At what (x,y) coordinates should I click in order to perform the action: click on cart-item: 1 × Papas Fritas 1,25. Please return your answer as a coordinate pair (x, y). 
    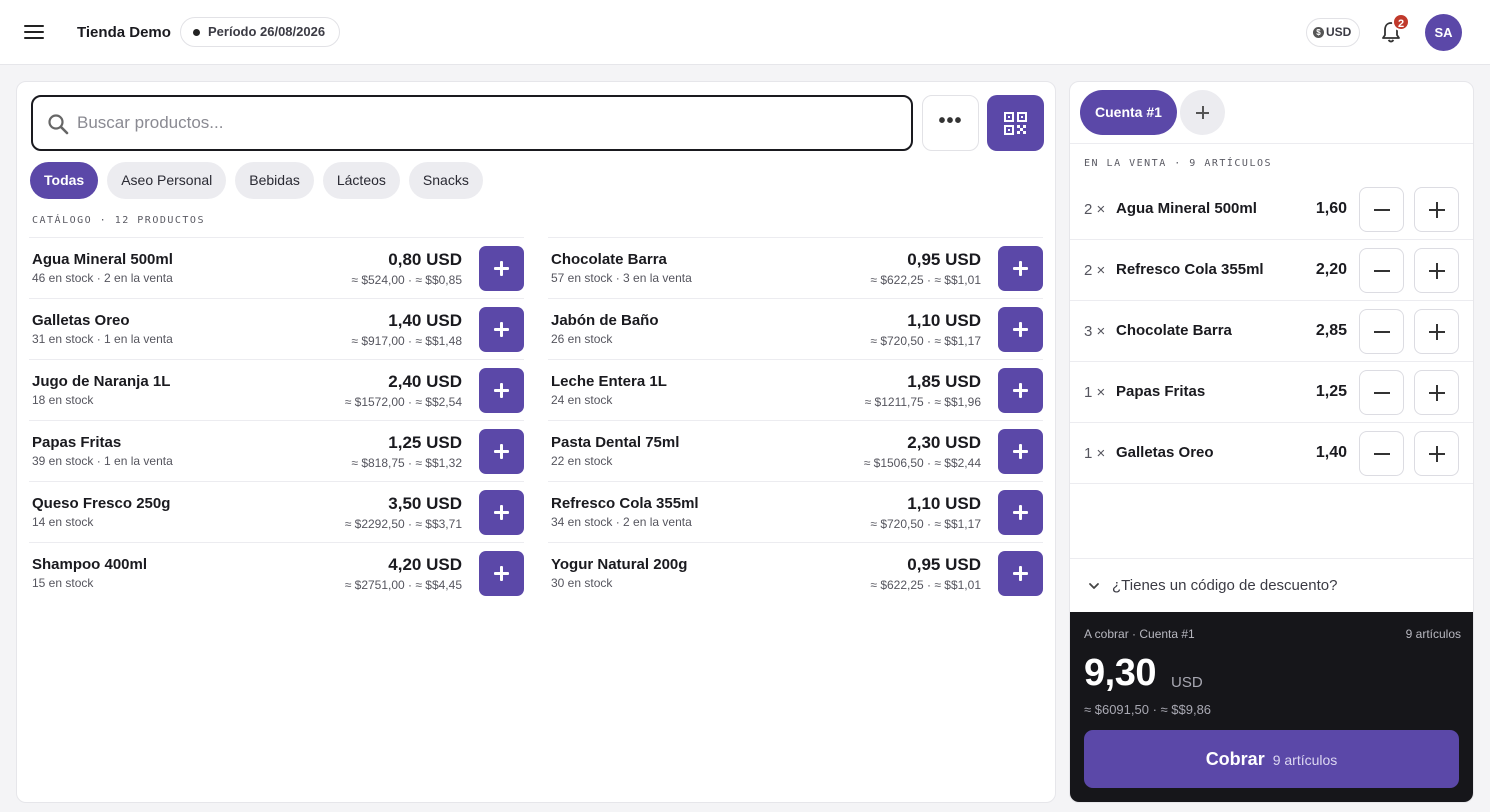
    Looking at the image, I should click on (1271, 392).